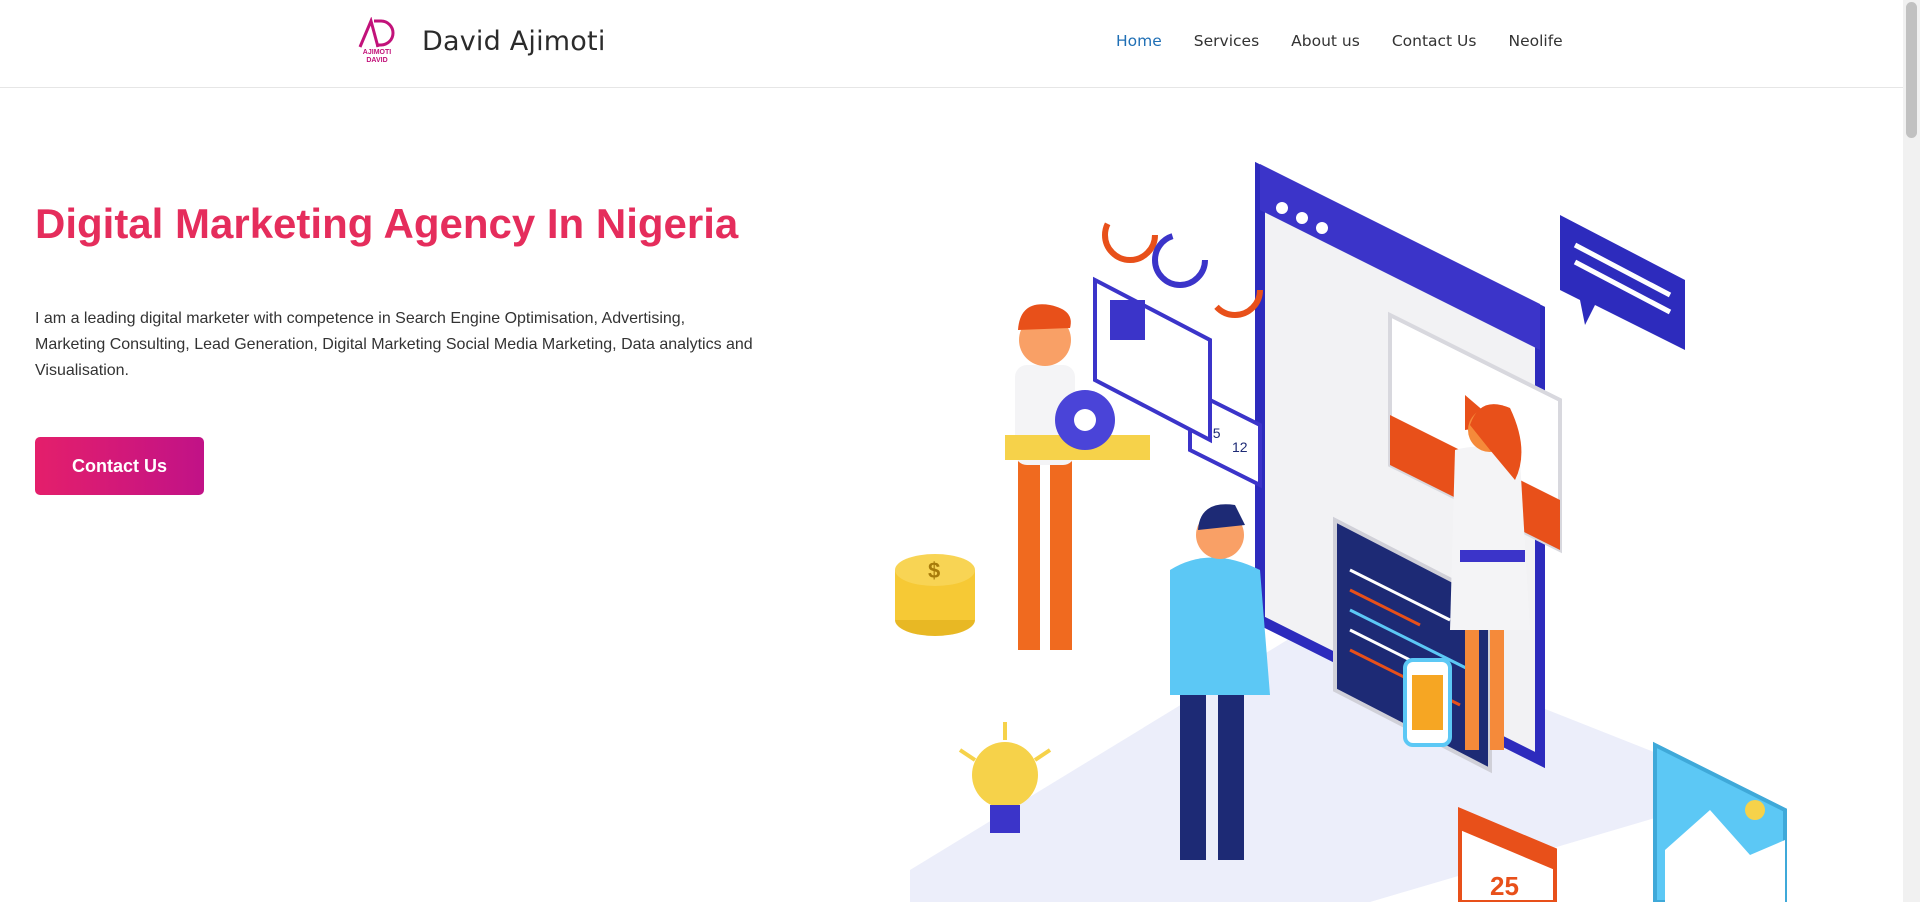 This screenshot has width=1920, height=902. Describe the element at coordinates (934, 570) in the screenshot. I see `dollar-icon: $` at that location.